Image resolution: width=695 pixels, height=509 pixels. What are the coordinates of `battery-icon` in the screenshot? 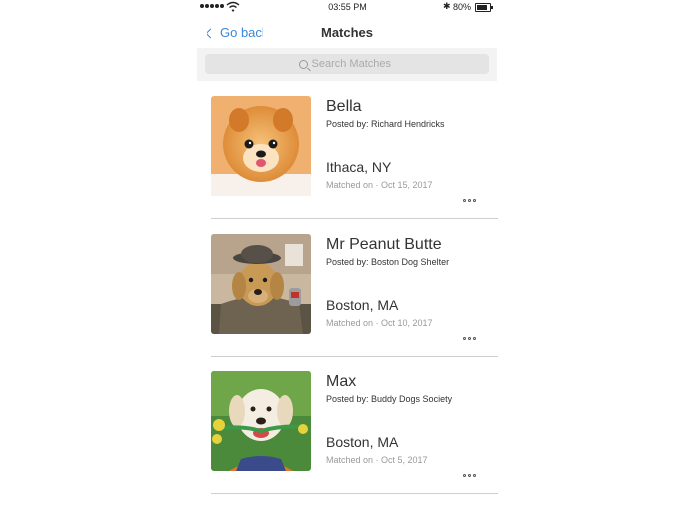 It's located at (484, 7).